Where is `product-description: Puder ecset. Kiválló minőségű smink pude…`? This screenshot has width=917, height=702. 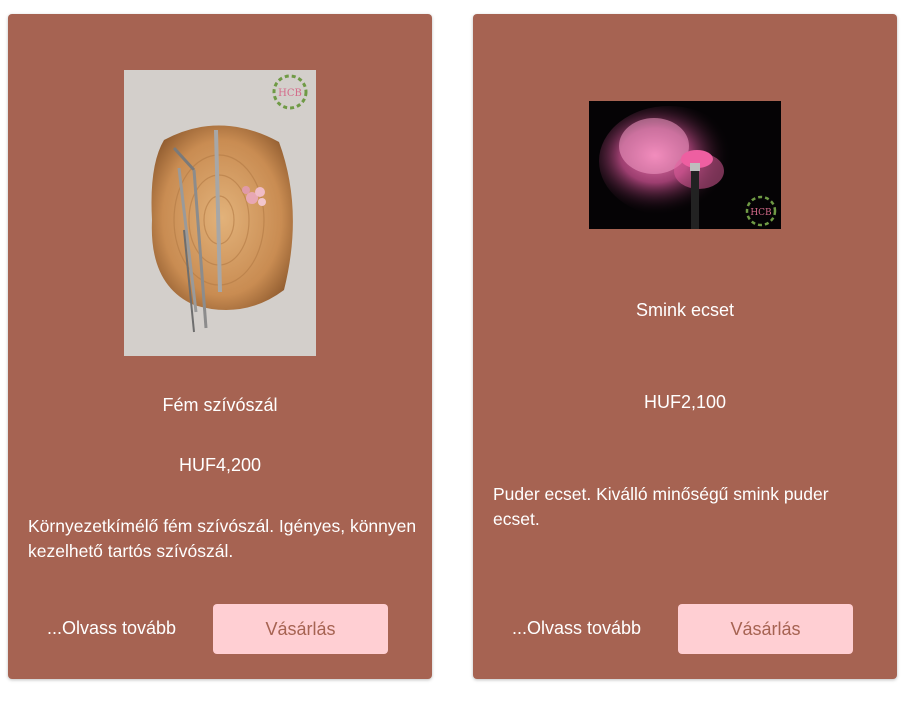 product-description: Puder ecset. Kiválló minőségű smink pude… is located at coordinates (661, 506).